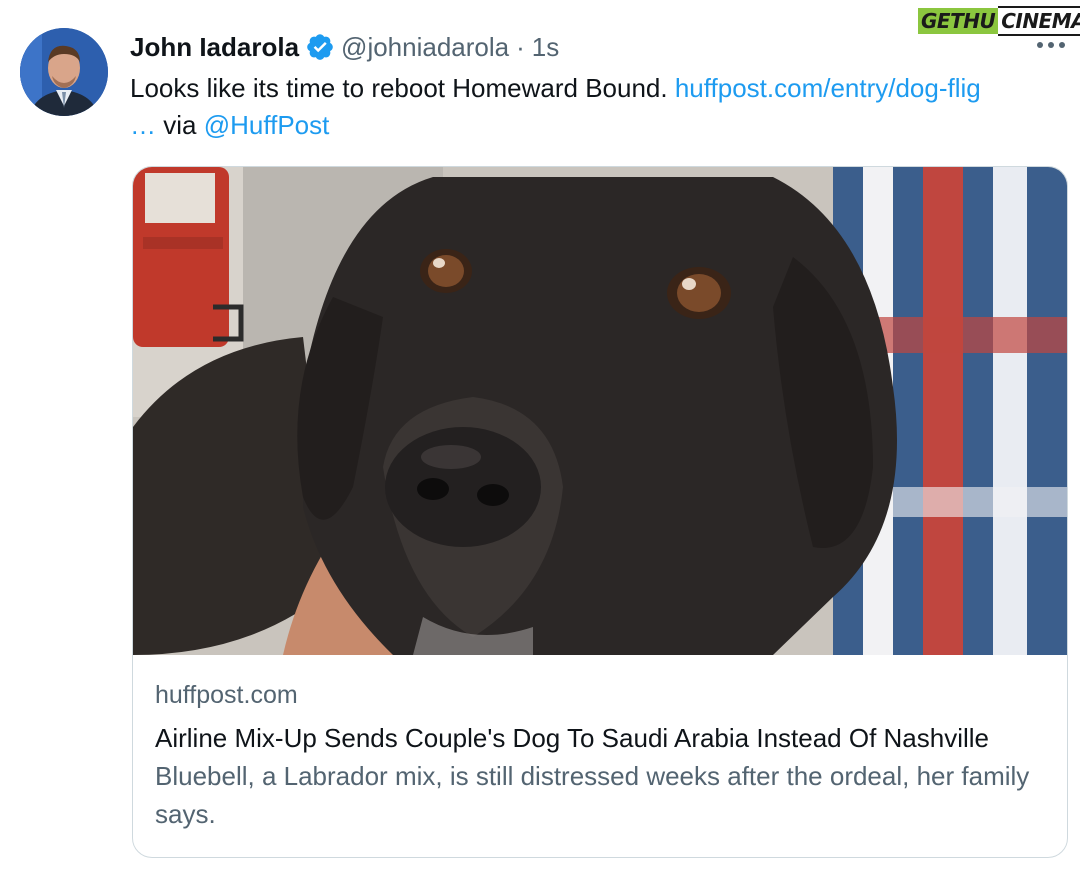 The height and width of the screenshot is (874, 1080). What do you see at coordinates (1051, 45) in the screenshot?
I see `more-options-icon` at bounding box center [1051, 45].